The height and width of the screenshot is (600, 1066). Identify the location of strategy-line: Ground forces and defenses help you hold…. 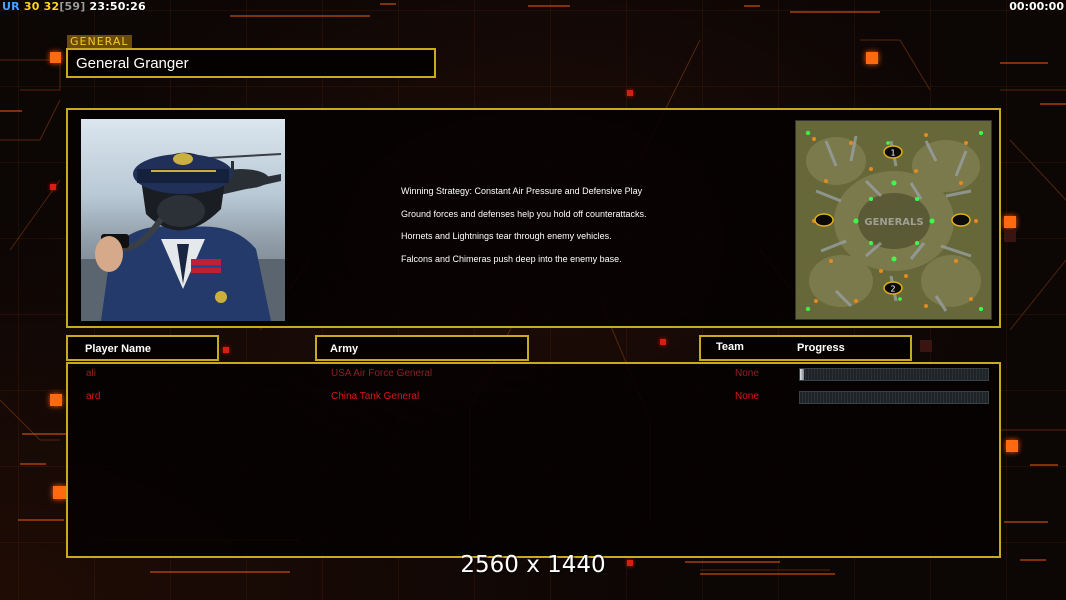
(524, 213).